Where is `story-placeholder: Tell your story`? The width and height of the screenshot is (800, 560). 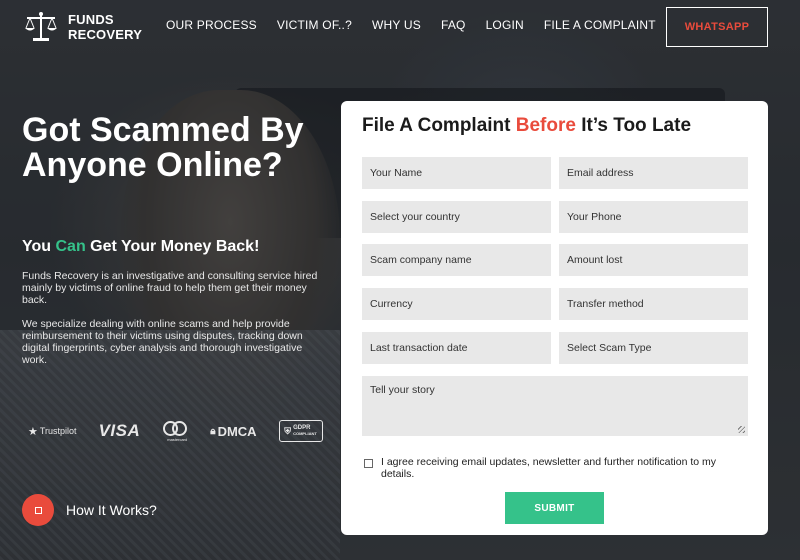
story-placeholder: Tell your story is located at coordinates (402, 390).